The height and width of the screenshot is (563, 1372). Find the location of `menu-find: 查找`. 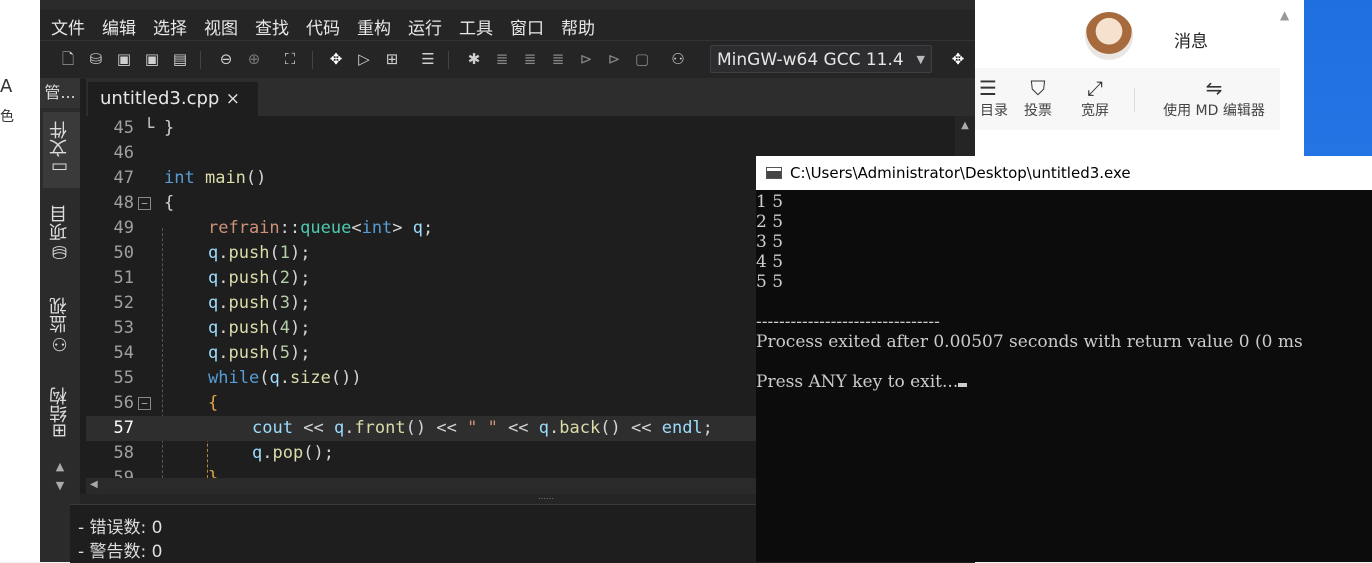

menu-find: 查找 is located at coordinates (272, 26).